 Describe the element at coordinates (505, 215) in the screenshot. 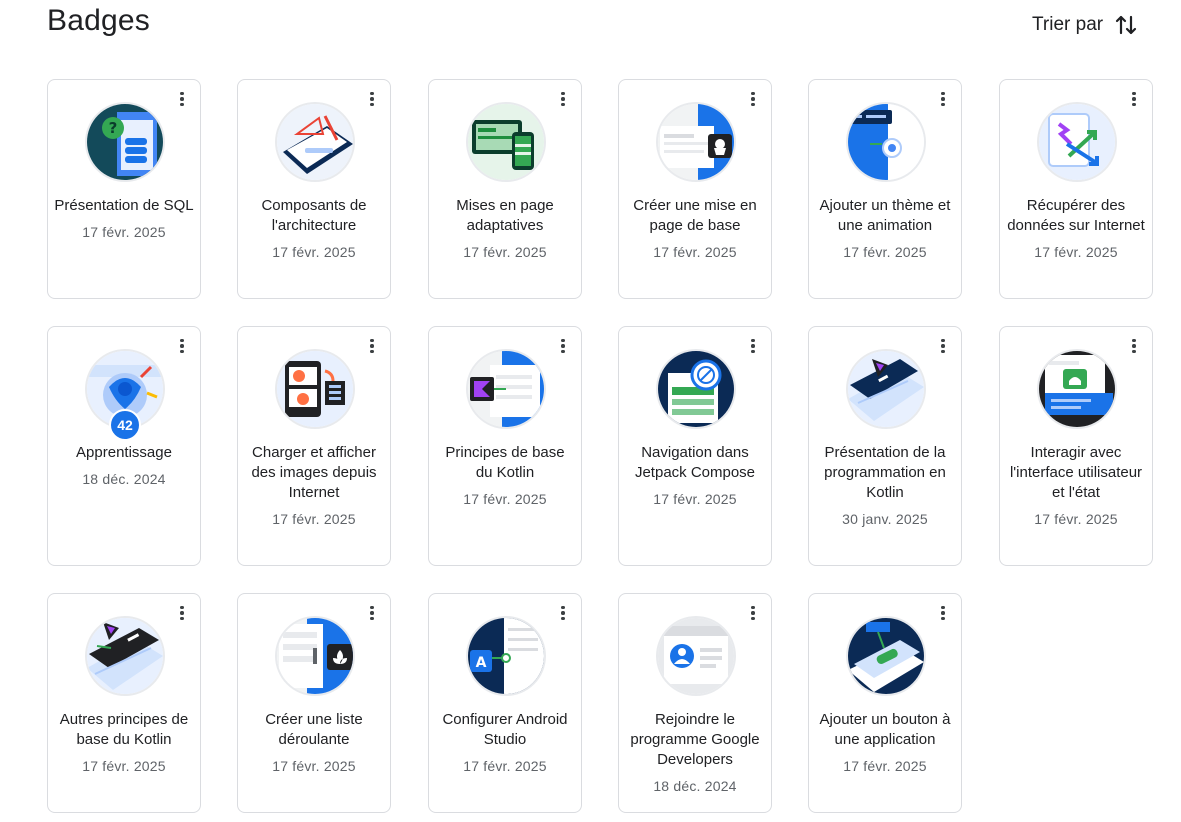

I see `badge-title: Mises en page adaptatives` at that location.